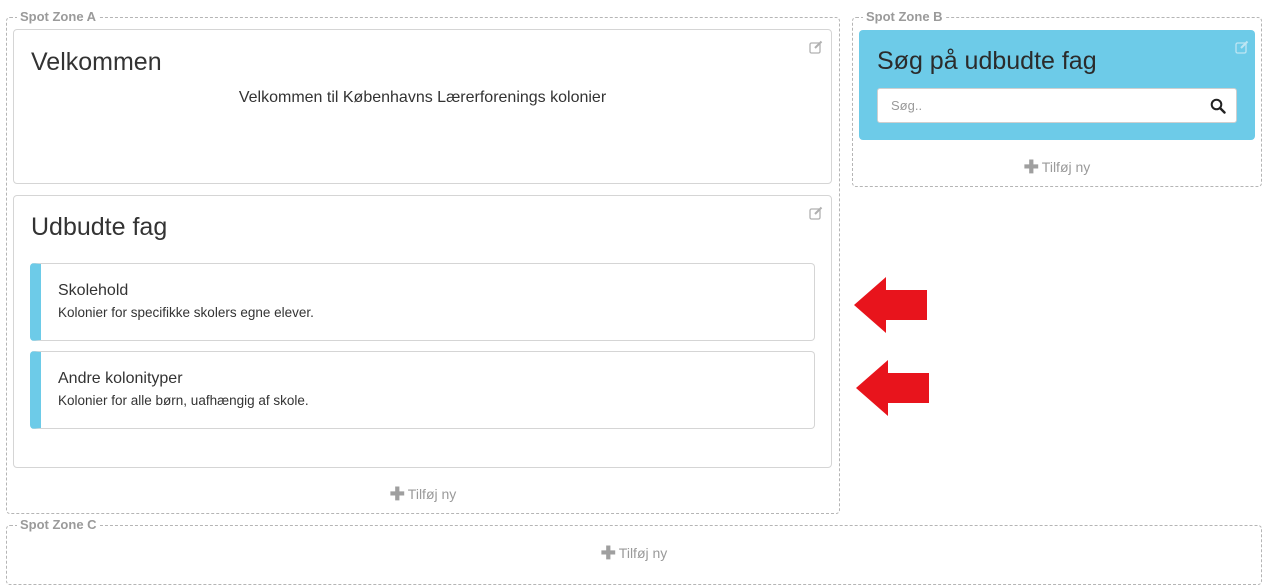 The height and width of the screenshot is (585, 1263). What do you see at coordinates (58, 17) in the screenshot?
I see `spot-zone-a-label: Spot Zone A` at bounding box center [58, 17].